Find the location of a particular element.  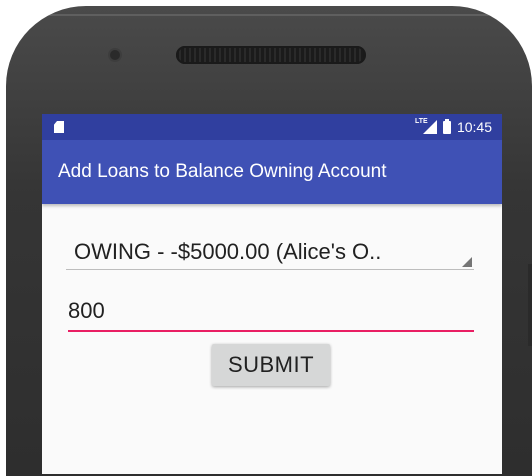

lte-badge: LTE is located at coordinates (421, 121).